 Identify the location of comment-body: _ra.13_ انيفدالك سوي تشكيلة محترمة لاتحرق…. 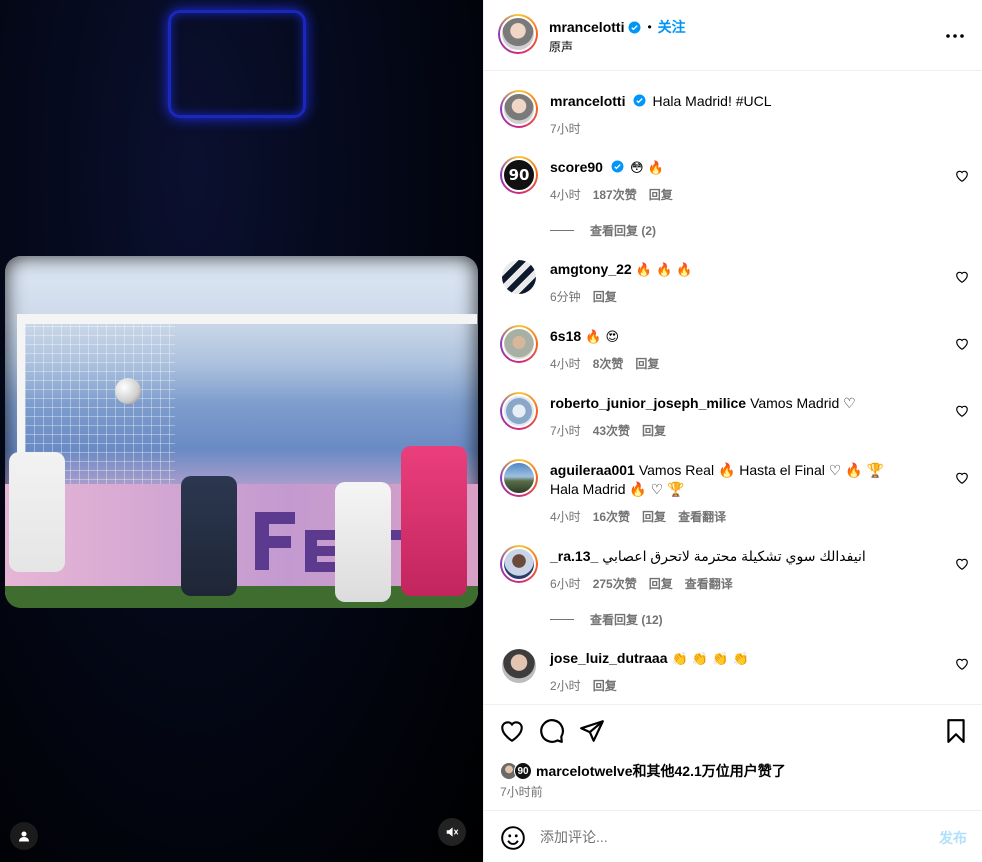
(750, 556).